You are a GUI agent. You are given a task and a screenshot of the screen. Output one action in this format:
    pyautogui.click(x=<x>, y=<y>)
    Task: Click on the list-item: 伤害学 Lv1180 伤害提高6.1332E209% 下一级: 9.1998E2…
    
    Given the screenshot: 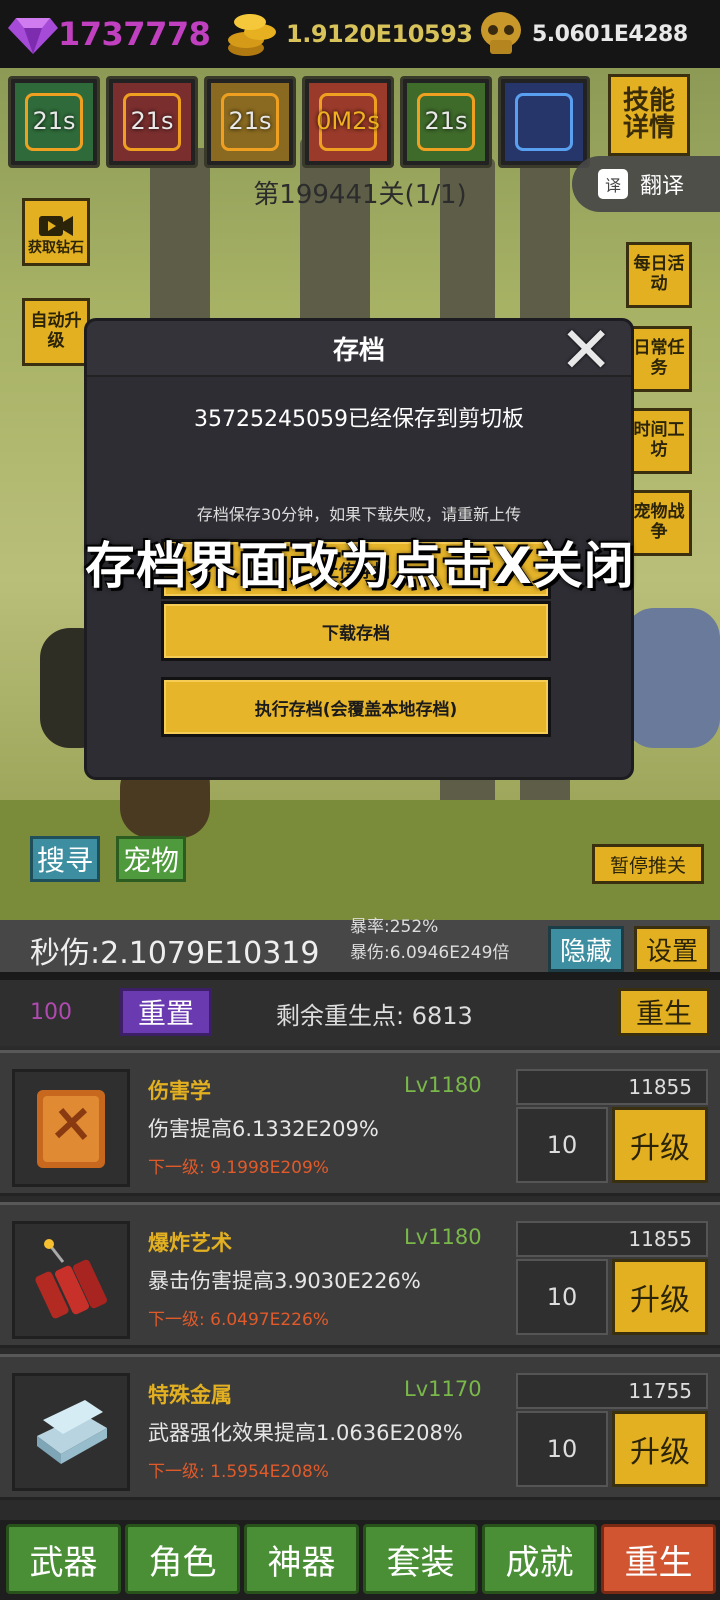 What is the action you would take?
    pyautogui.click(x=360, y=1123)
    